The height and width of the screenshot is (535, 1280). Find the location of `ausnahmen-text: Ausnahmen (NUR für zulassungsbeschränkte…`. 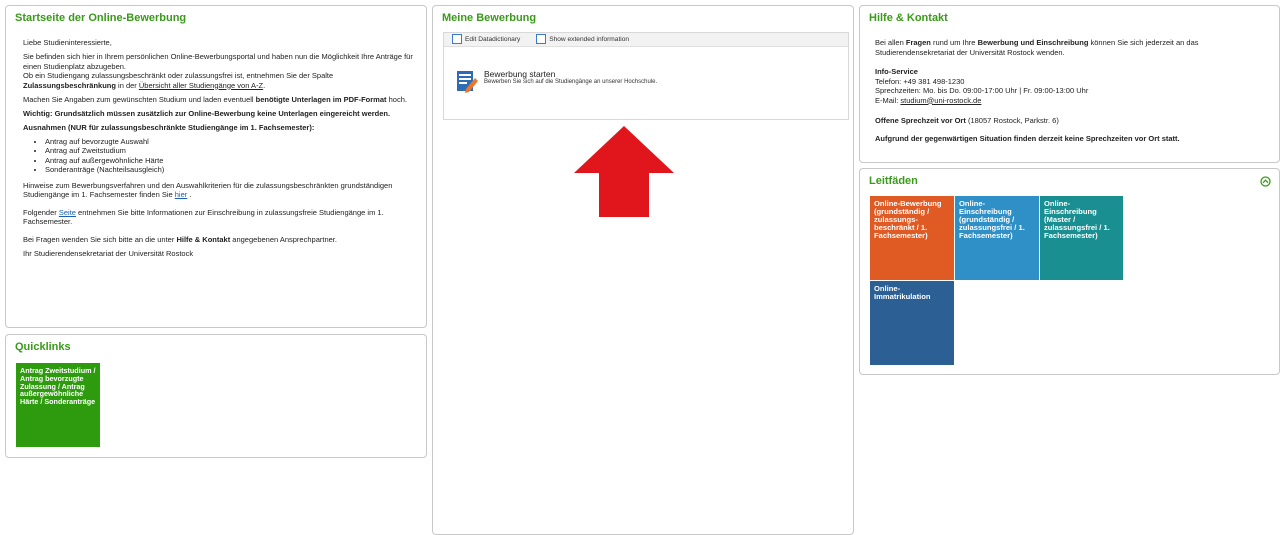

ausnahmen-text: Ausnahmen (NUR für zulassungsbeschränkte… is located at coordinates (169, 127).